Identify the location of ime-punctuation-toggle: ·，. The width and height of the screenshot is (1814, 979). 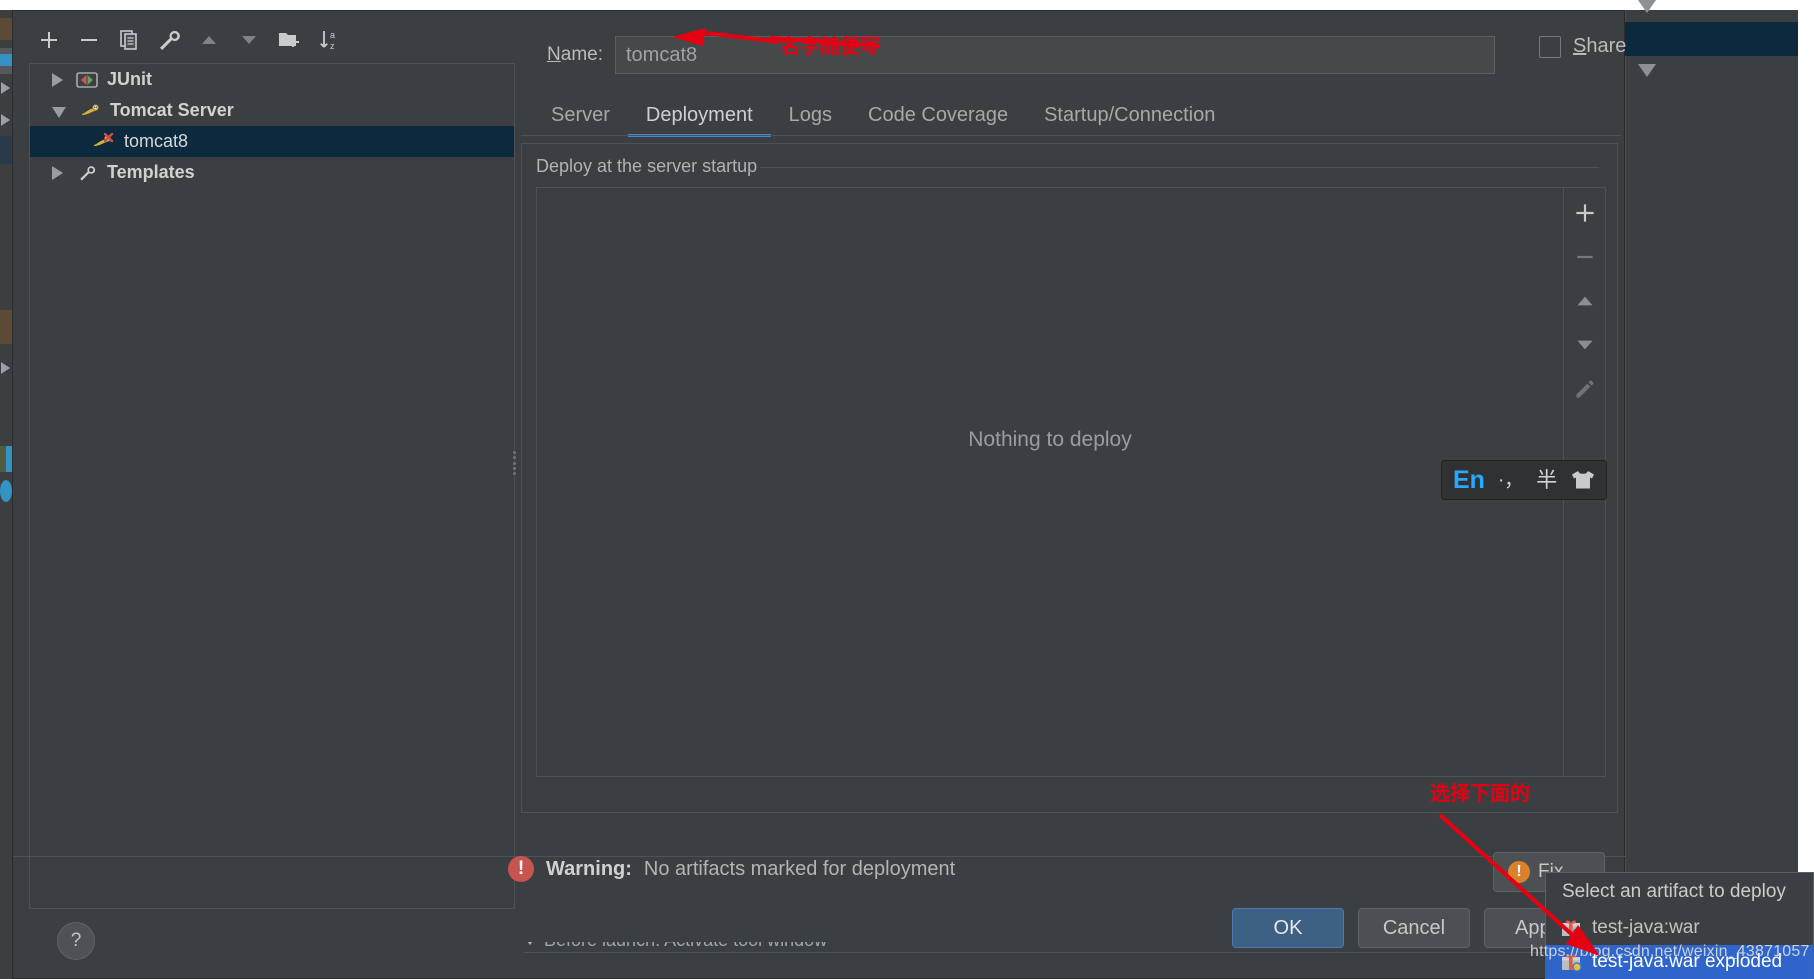
(1510, 480).